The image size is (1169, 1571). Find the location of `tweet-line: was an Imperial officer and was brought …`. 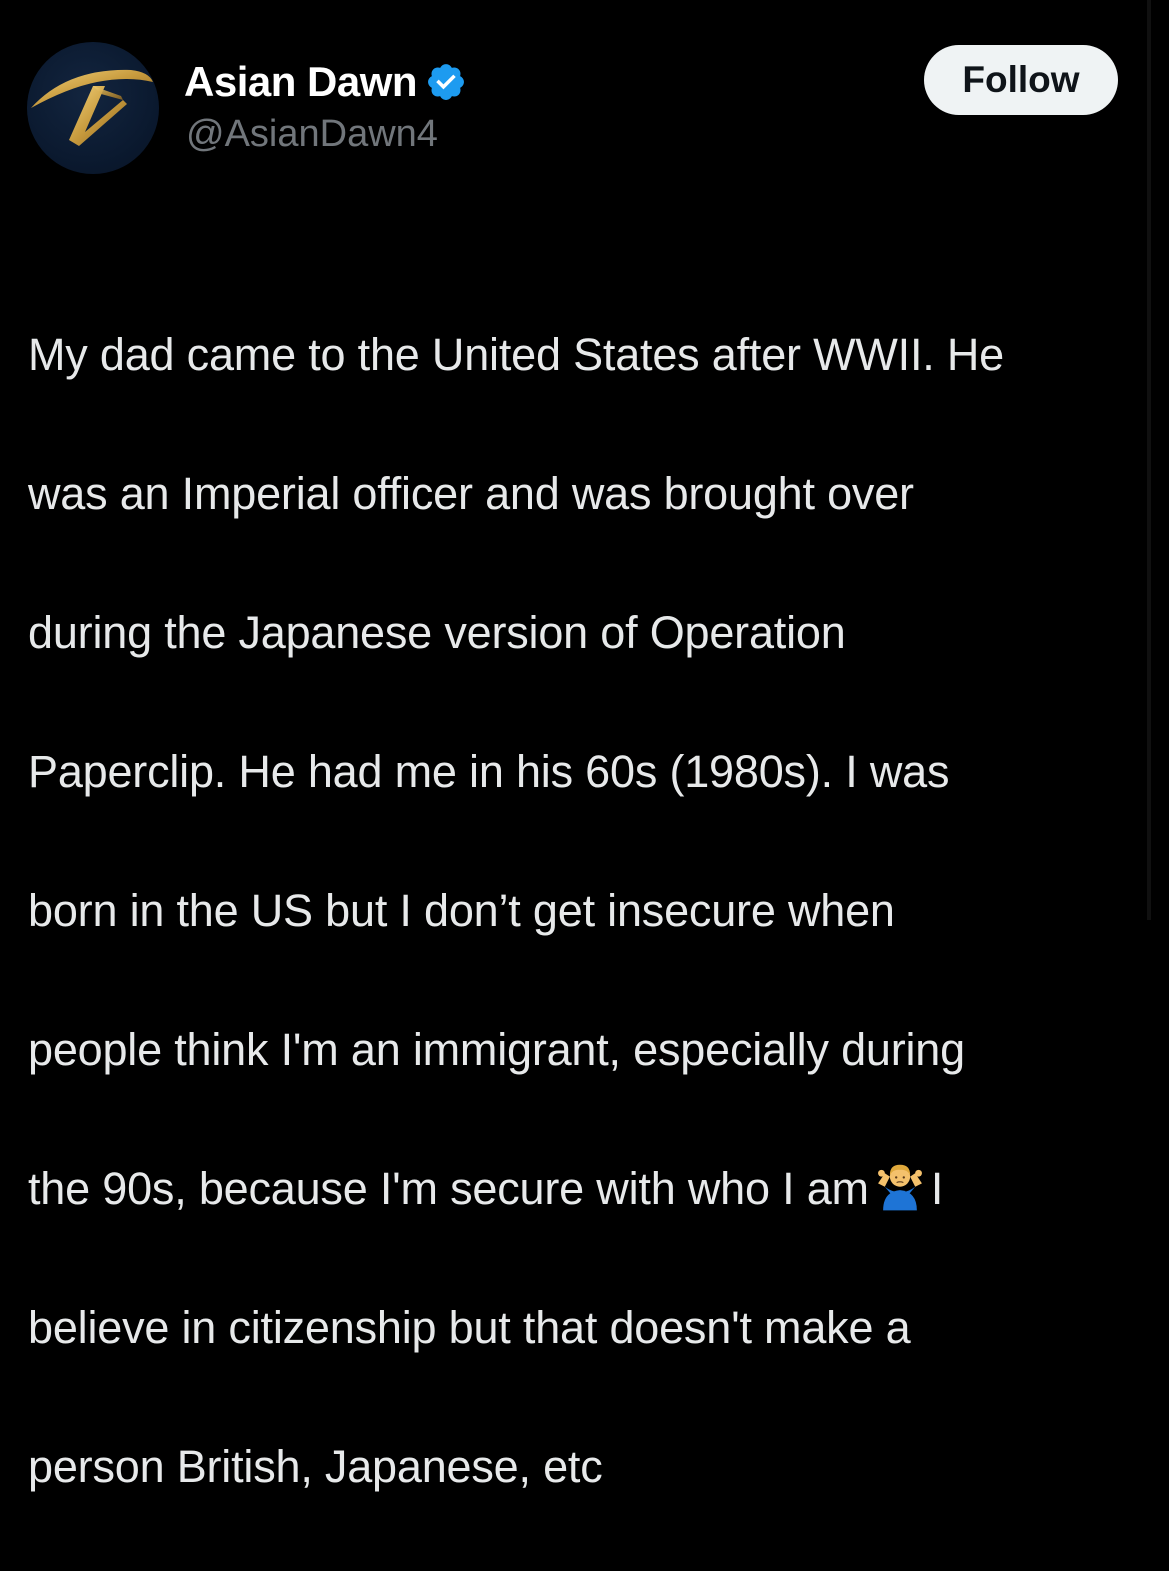

tweet-line: was an Imperial officer and was brought … is located at coordinates (471, 493).